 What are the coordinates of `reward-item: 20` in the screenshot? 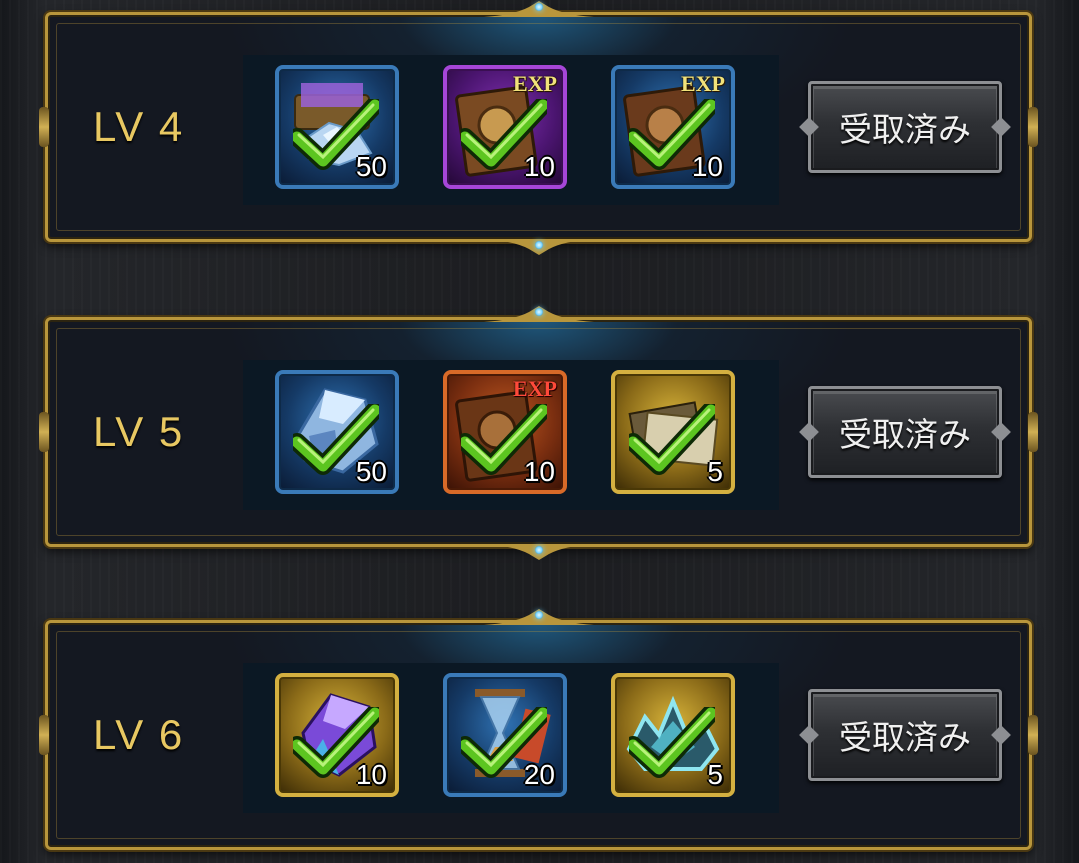 It's located at (505, 735).